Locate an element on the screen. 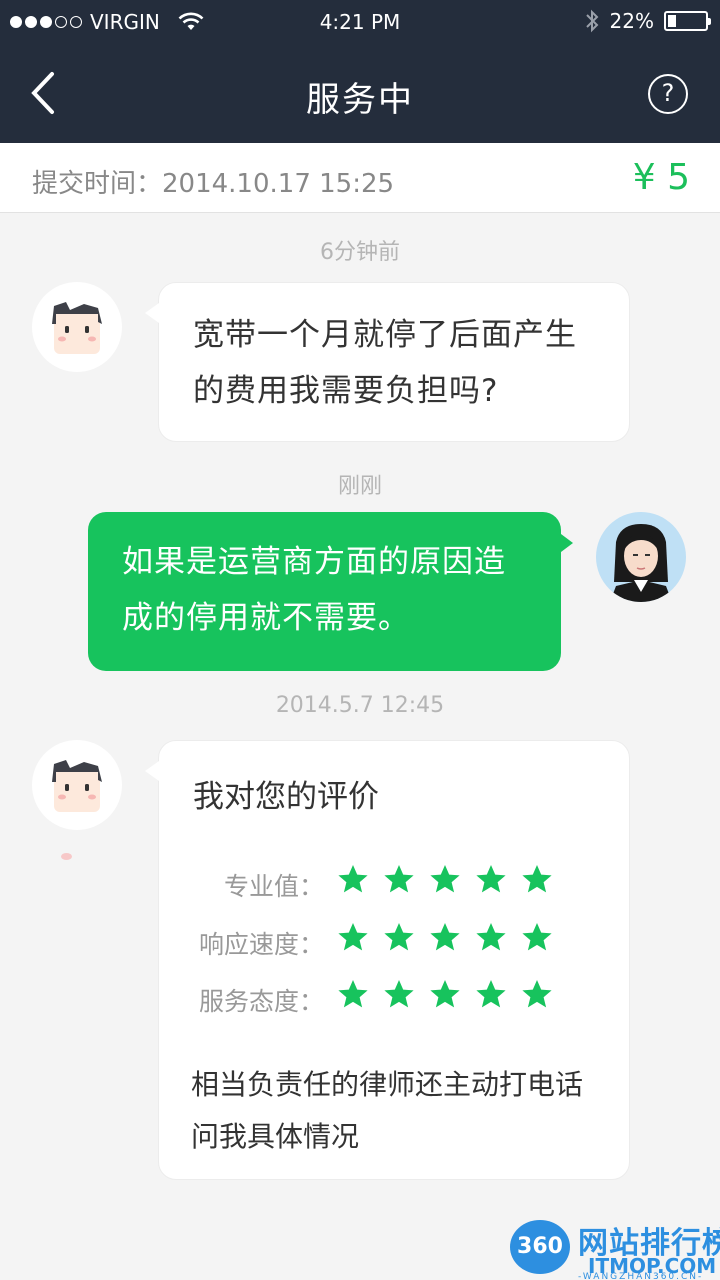 The image size is (720, 1280). rating-label: 服务态度： is located at coordinates (261, 1001).